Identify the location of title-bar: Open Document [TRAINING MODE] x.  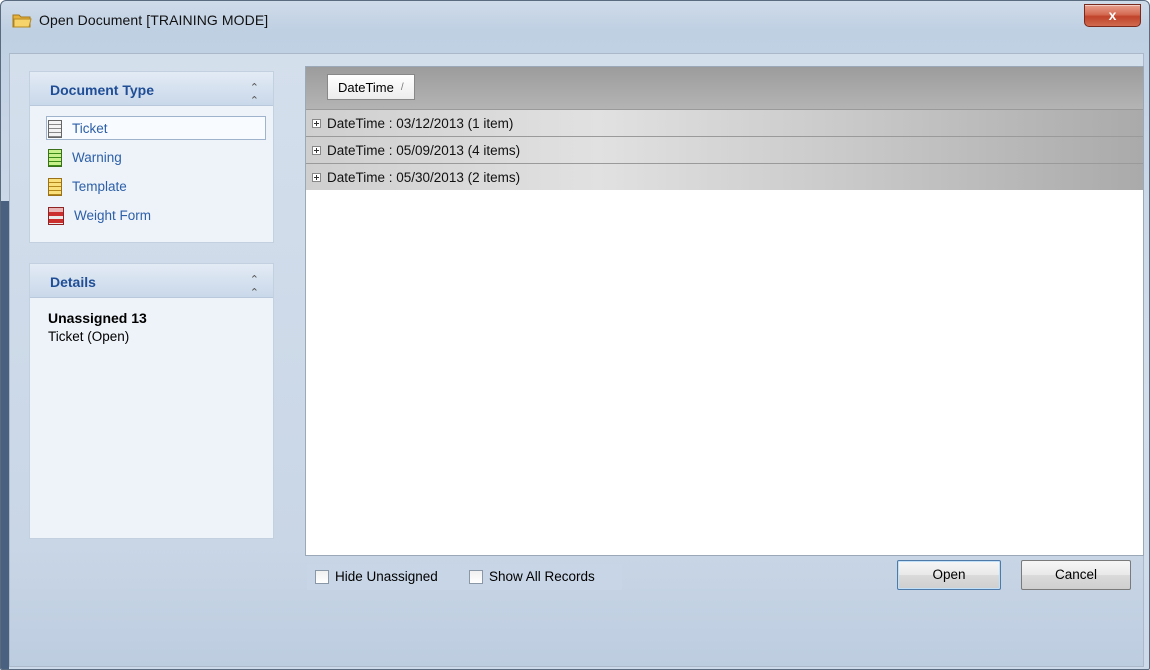
(575, 18).